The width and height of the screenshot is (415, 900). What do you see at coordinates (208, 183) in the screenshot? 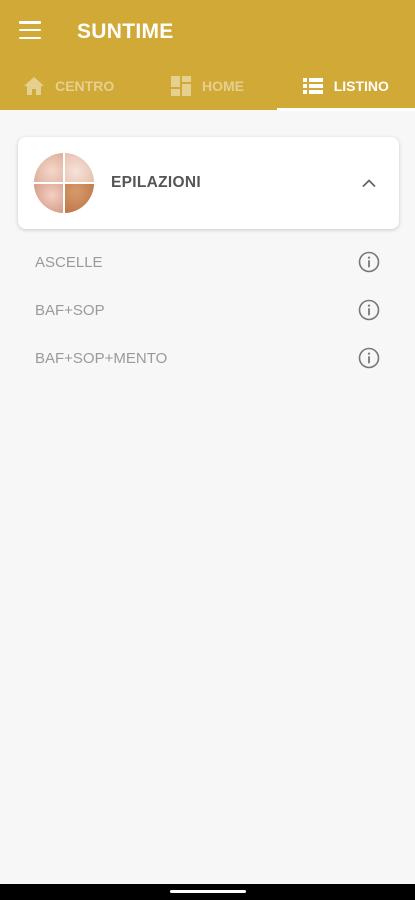
I see `category-card-epilazioni: EPILAZIONI` at bounding box center [208, 183].